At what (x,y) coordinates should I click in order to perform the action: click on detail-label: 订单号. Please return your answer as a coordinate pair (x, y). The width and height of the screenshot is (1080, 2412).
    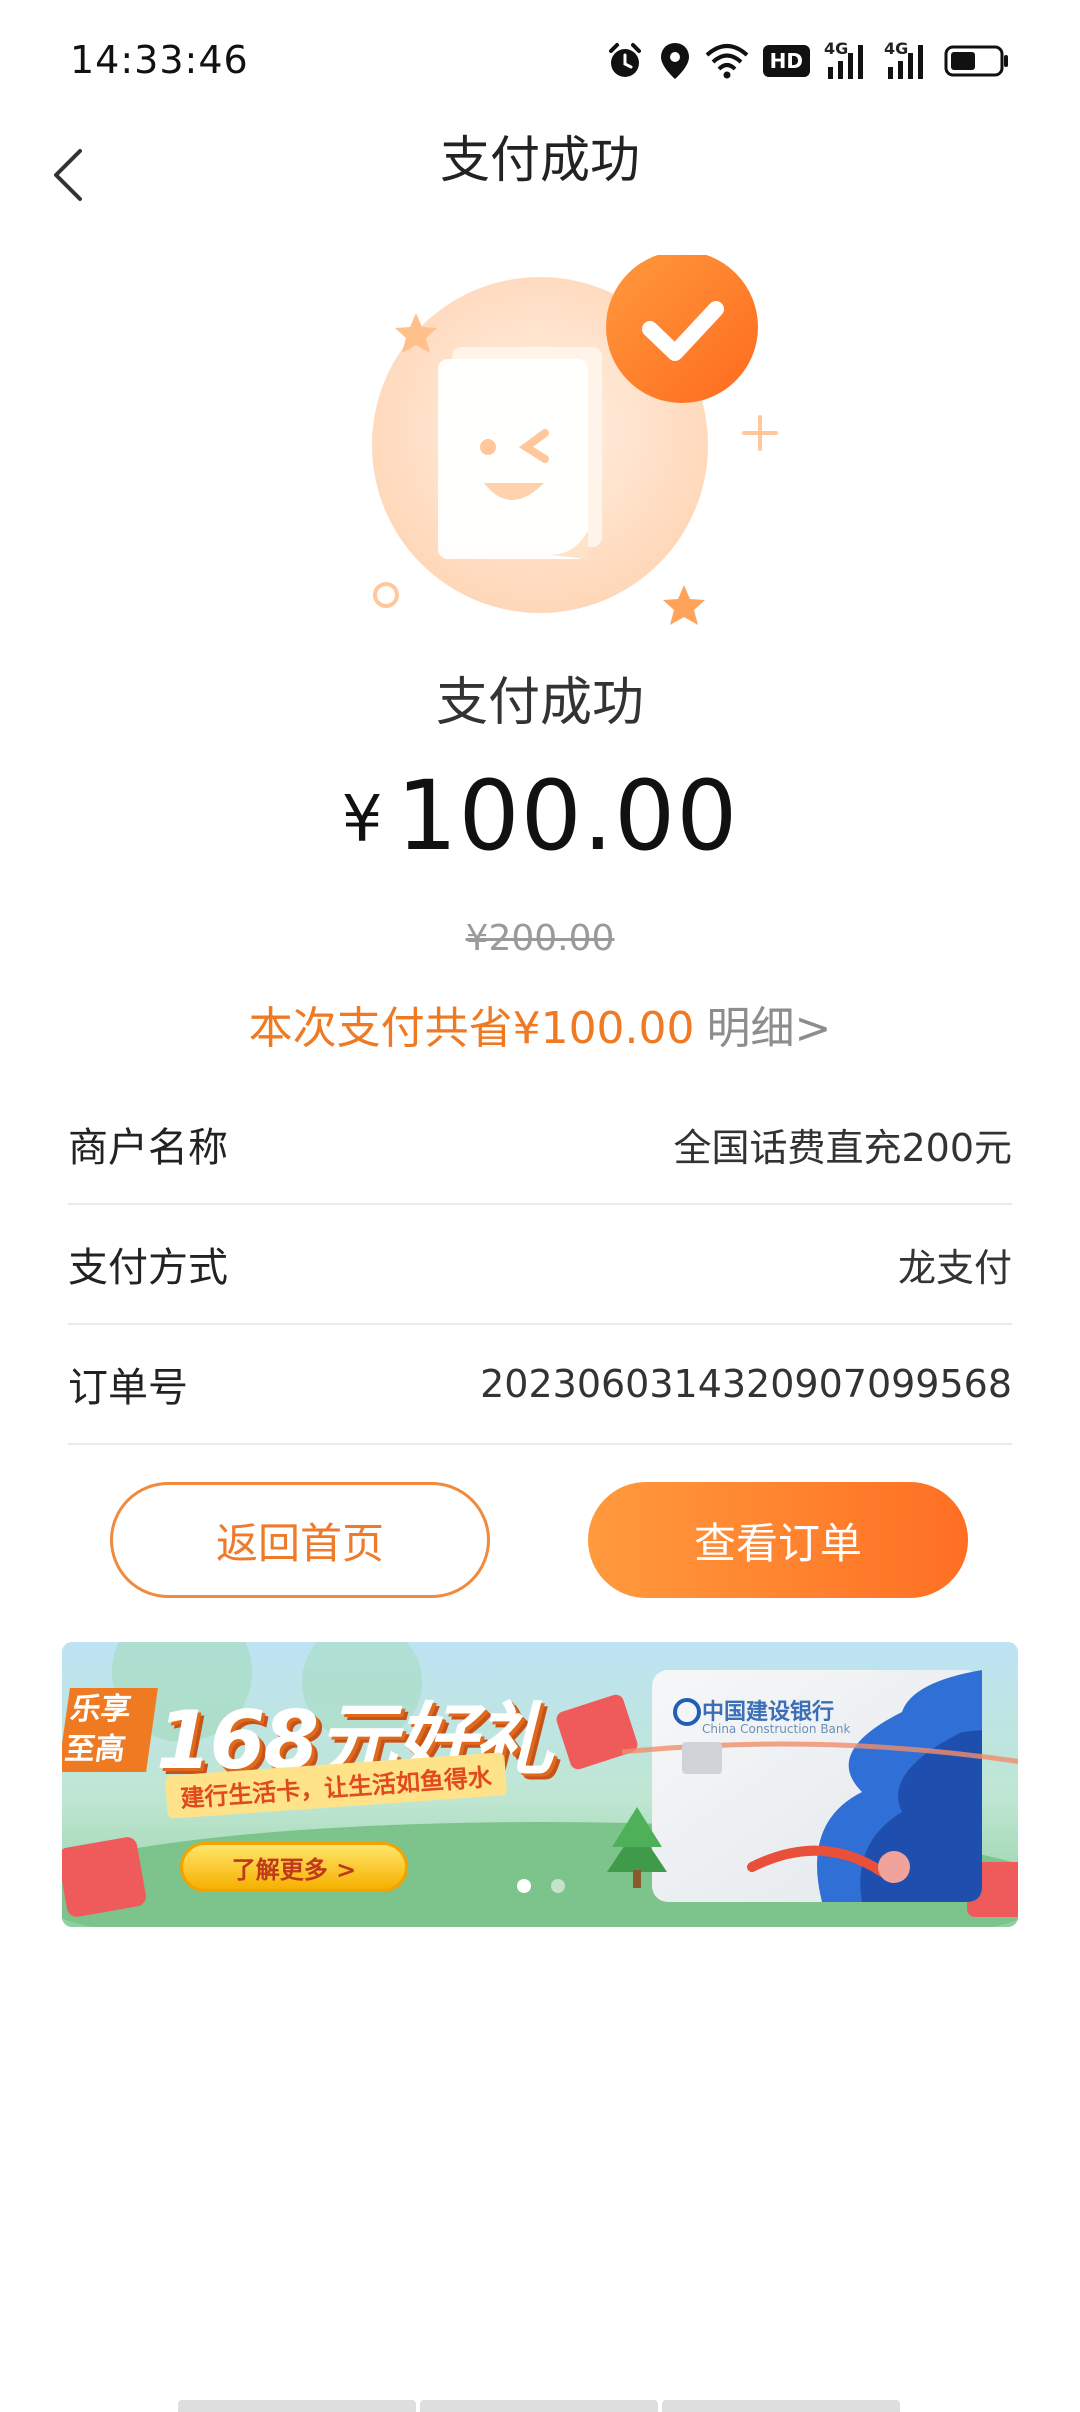
    Looking at the image, I should click on (128, 1388).